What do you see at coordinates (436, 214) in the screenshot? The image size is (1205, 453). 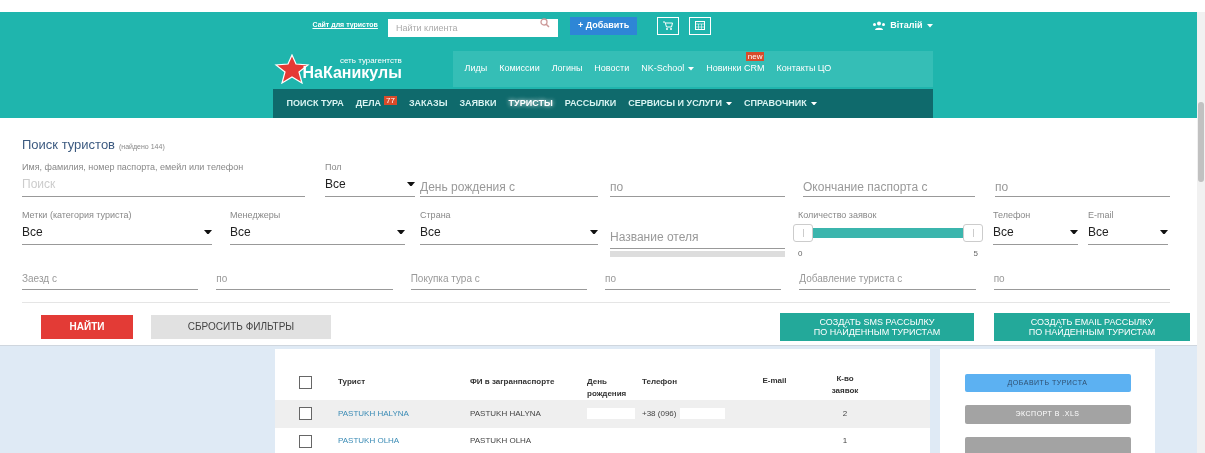 I see `field-label: Страна` at bounding box center [436, 214].